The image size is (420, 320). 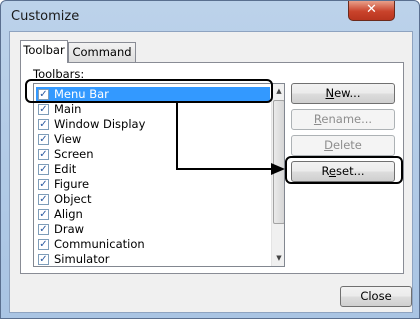 I want to click on drag-arrow-head, so click(x=278, y=169).